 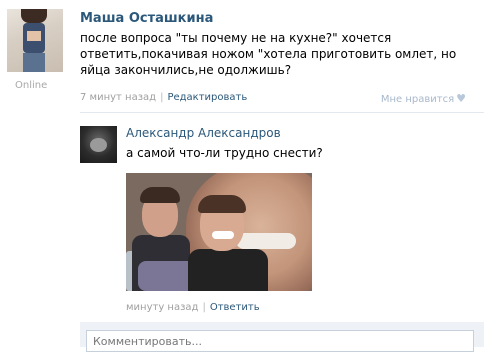 What do you see at coordinates (162, 307) in the screenshot?
I see `reply-time: минуту назад` at bounding box center [162, 307].